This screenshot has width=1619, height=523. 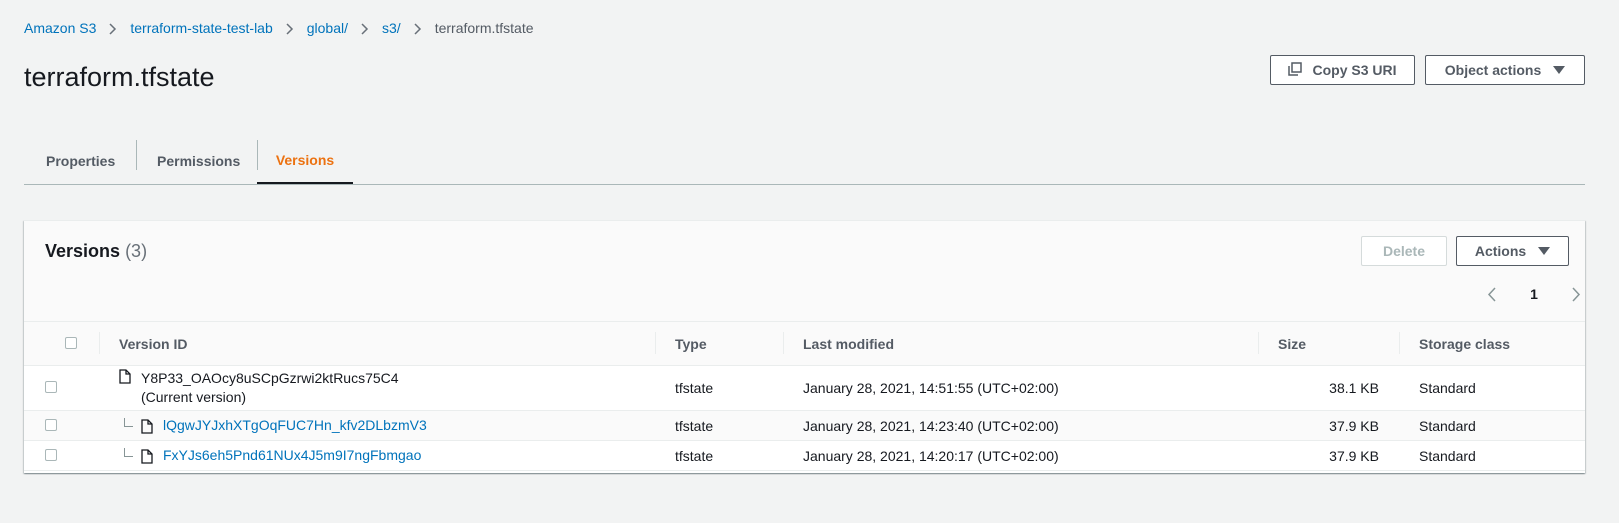 I want to click on column-version-id: Version ID, so click(x=377, y=344).